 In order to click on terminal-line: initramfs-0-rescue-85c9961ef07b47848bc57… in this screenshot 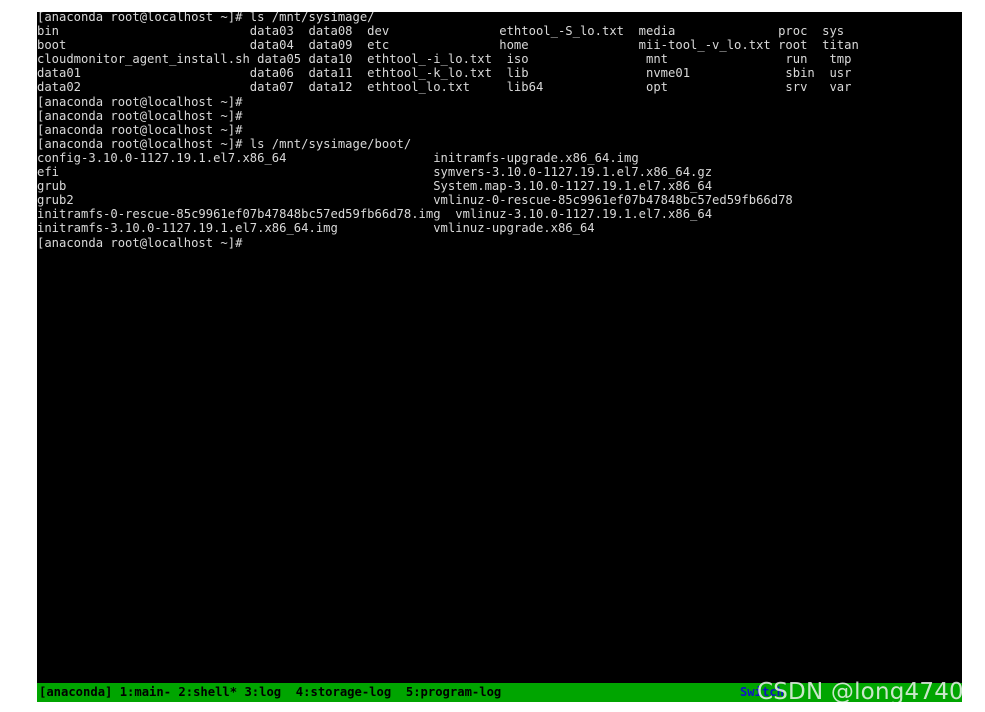, I will do `click(375, 214)`.